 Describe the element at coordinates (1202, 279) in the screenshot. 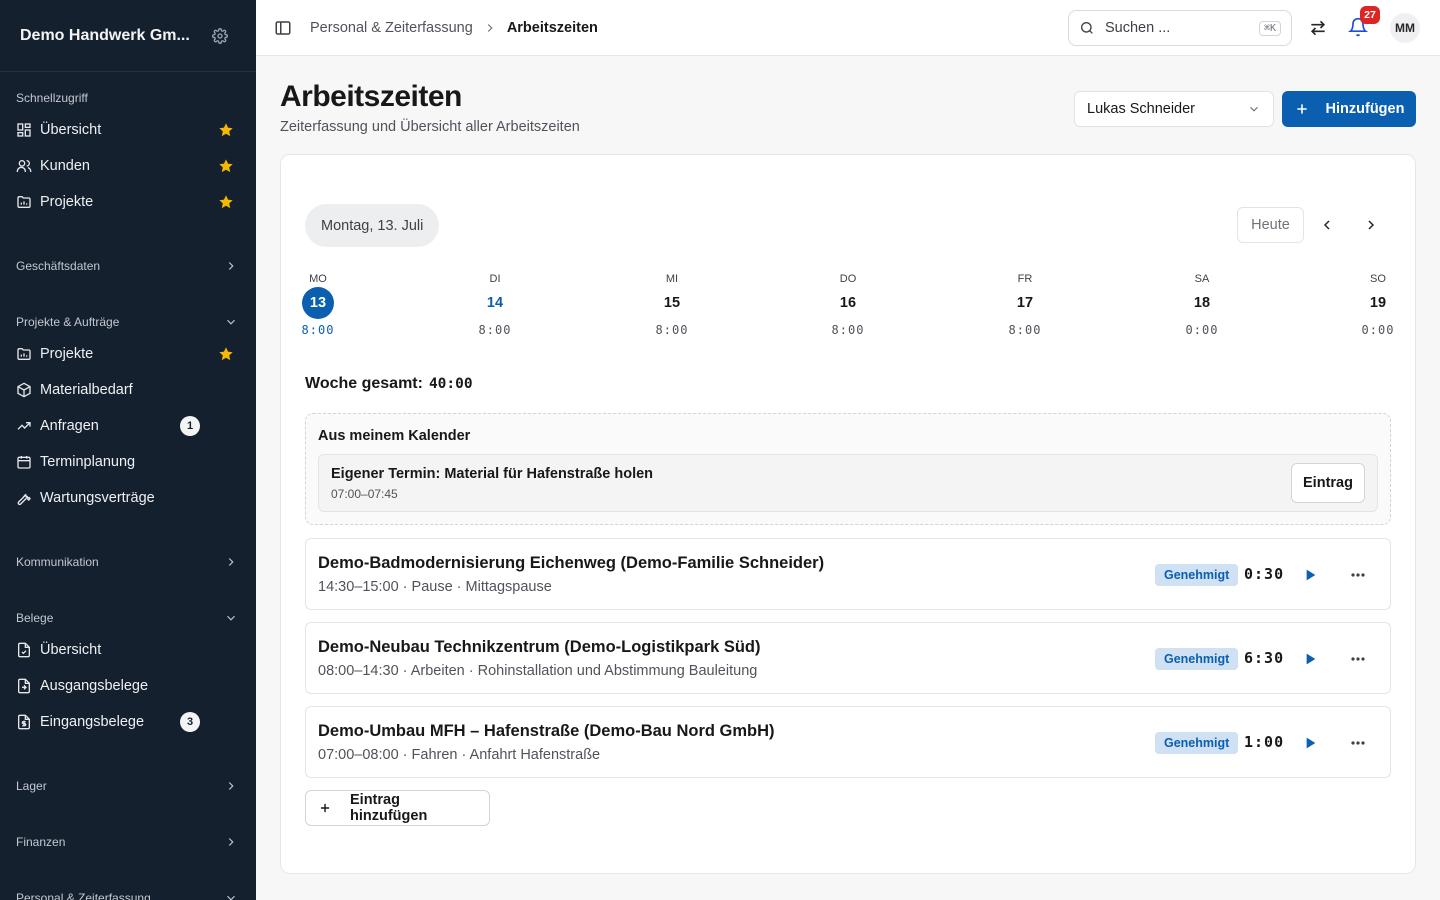

I see `day-name: SA` at that location.